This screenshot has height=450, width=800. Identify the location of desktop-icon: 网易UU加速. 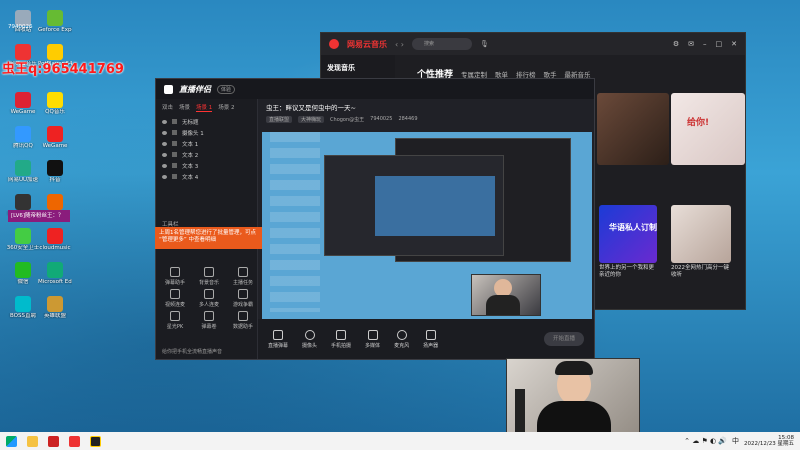
(23, 171).